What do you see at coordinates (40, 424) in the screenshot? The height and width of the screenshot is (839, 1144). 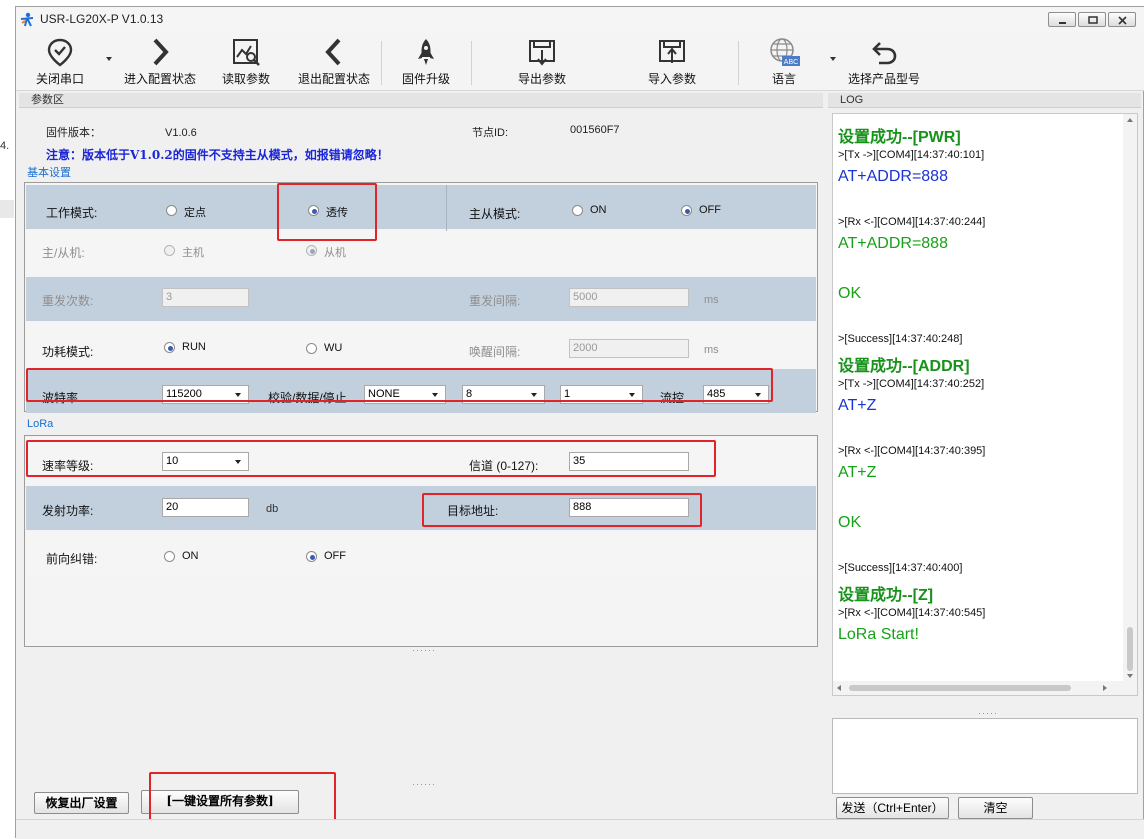 I see `lora-settings-title: LoRa` at bounding box center [40, 424].